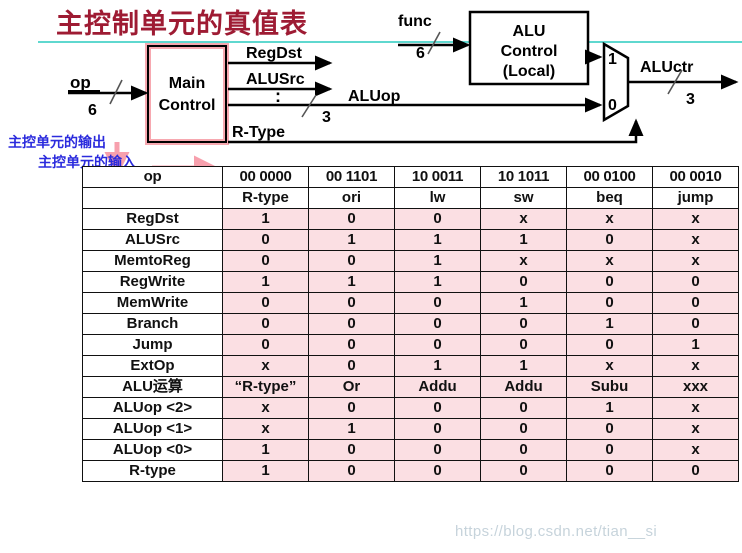 Image resolution: width=742 pixels, height=553 pixels. I want to click on watermark-text: https://blog.csdn.net/tian__si, so click(556, 531).